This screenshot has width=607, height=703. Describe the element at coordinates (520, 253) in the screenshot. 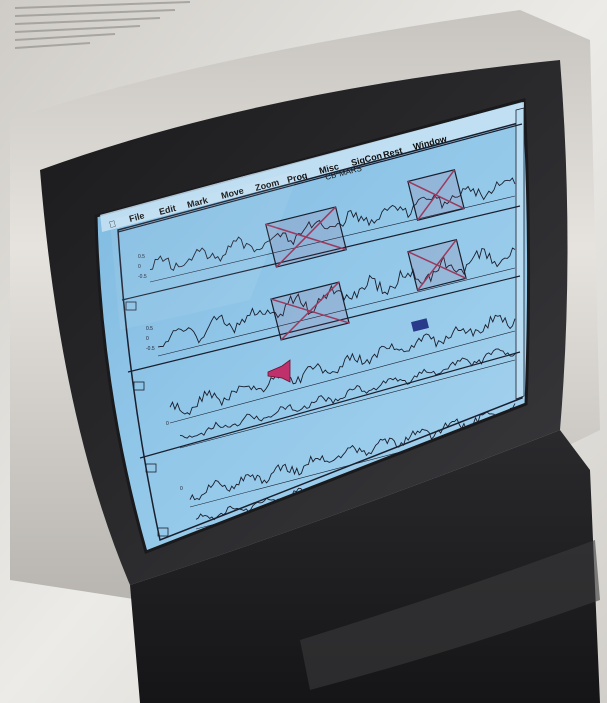

I see `vertical-scrollbar` at that location.